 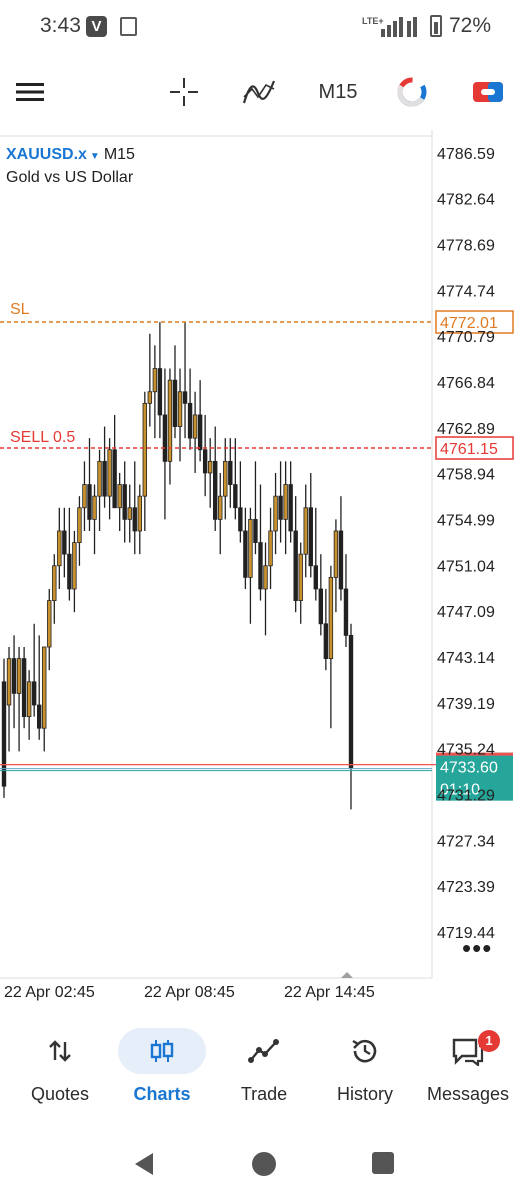 I want to click on symbol-title: XAUUSD.x ▼ M15, so click(x=70, y=155).